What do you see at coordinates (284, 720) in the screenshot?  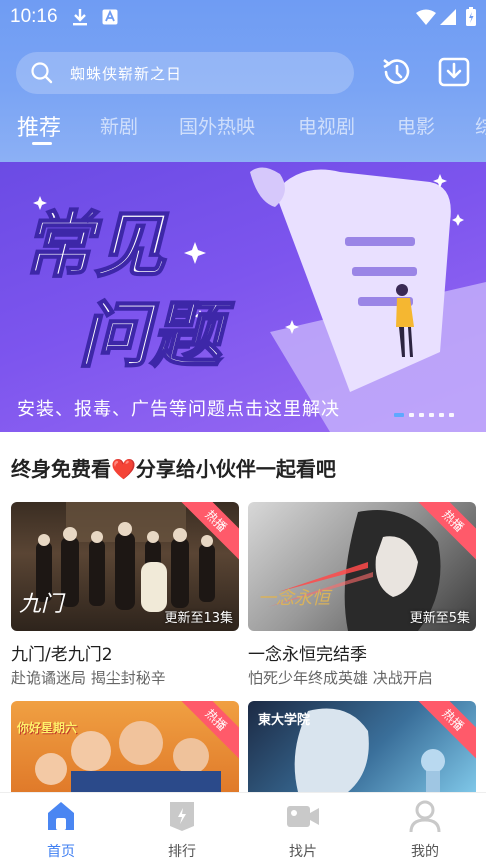 I see `poster-title-art: 東大学院` at bounding box center [284, 720].